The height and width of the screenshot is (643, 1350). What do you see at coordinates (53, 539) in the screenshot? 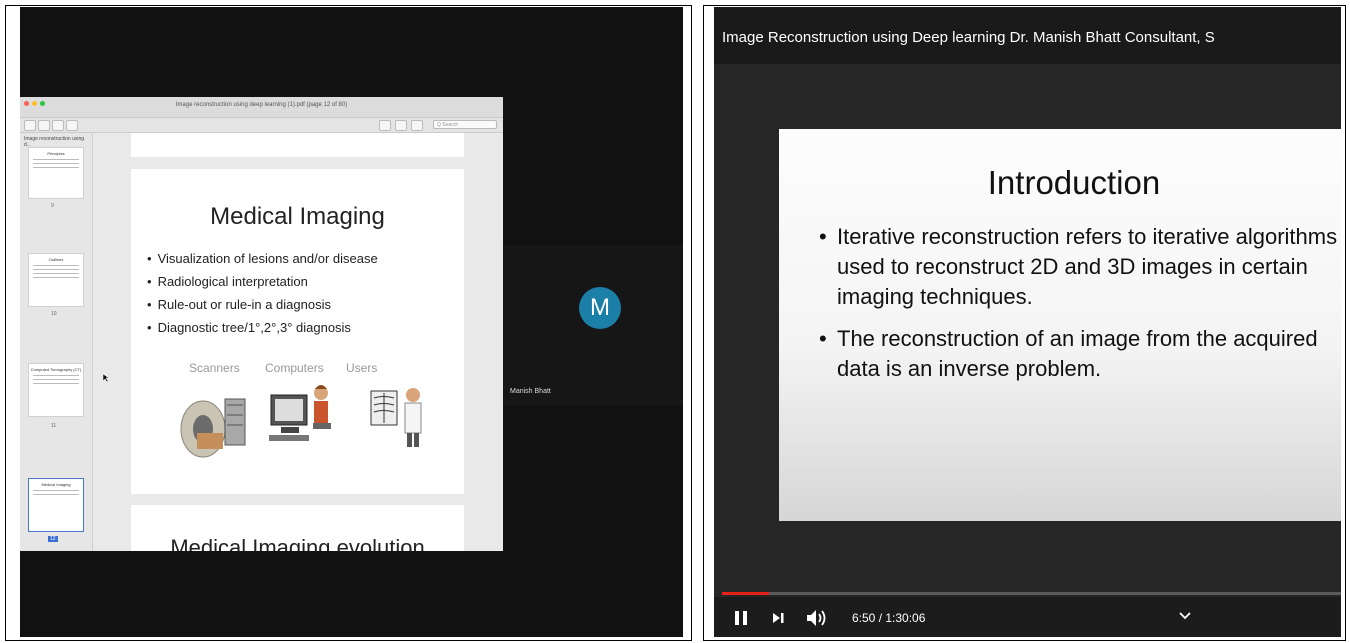
I see `page-number-selected: 12` at bounding box center [53, 539].